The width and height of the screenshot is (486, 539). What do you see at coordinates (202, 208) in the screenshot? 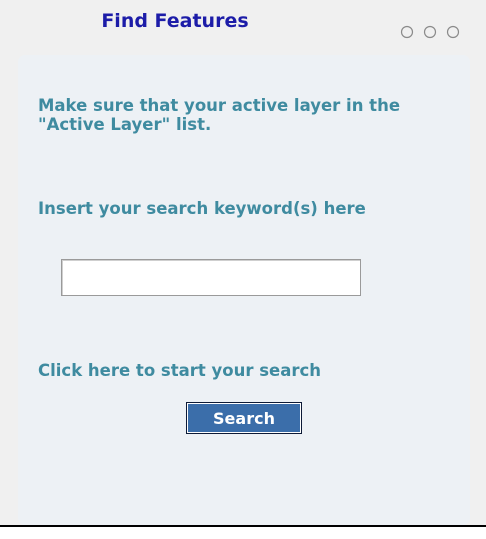
I see `keyword-instruction: Insert your search keyword(s) here` at bounding box center [202, 208].